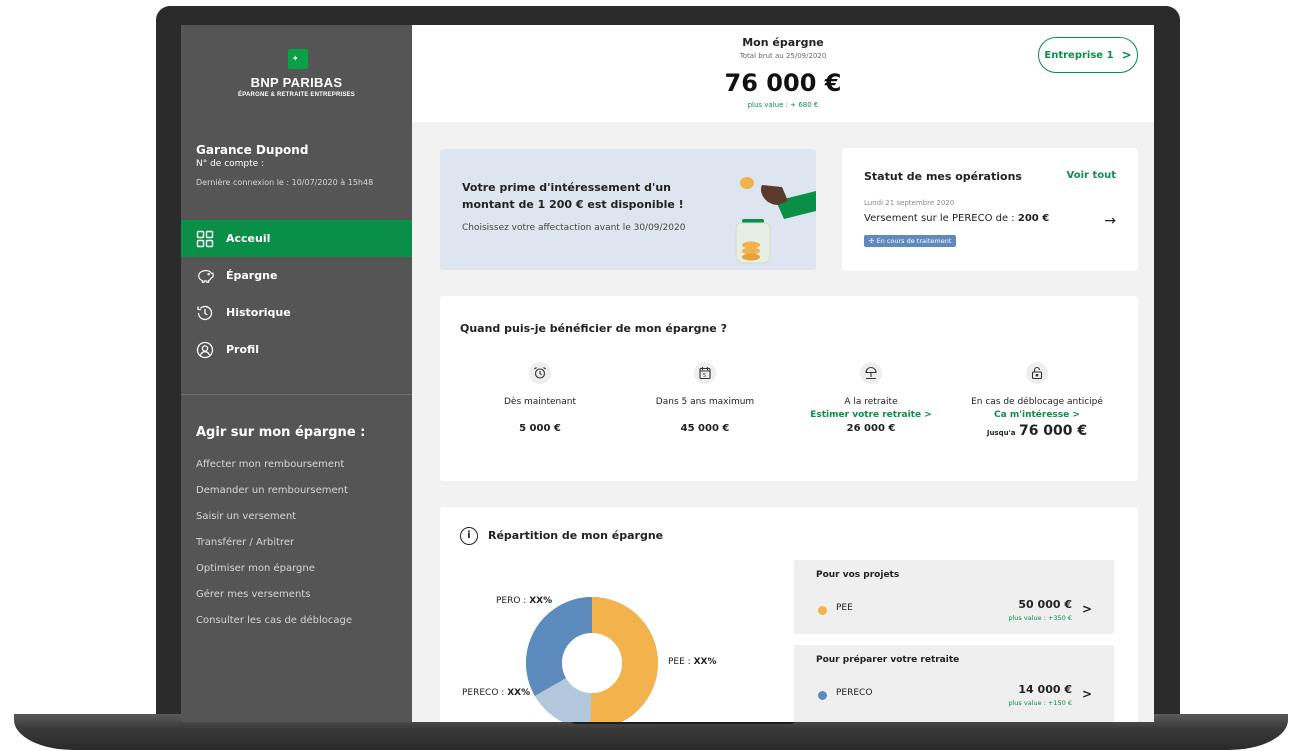 The width and height of the screenshot is (1302, 751). I want to click on pereco-label: PERECO : XX%, so click(496, 693).